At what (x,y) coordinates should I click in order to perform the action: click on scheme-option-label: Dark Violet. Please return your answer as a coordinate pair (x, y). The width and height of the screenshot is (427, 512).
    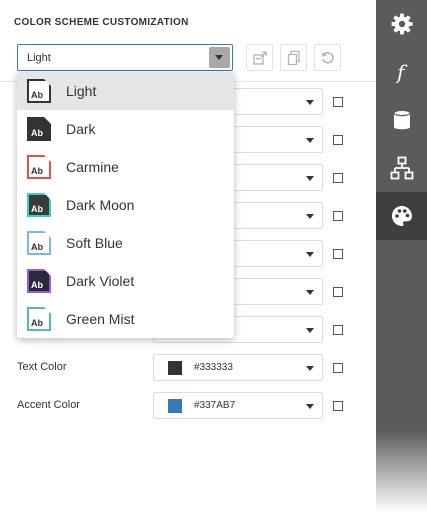
    Looking at the image, I should click on (100, 281).